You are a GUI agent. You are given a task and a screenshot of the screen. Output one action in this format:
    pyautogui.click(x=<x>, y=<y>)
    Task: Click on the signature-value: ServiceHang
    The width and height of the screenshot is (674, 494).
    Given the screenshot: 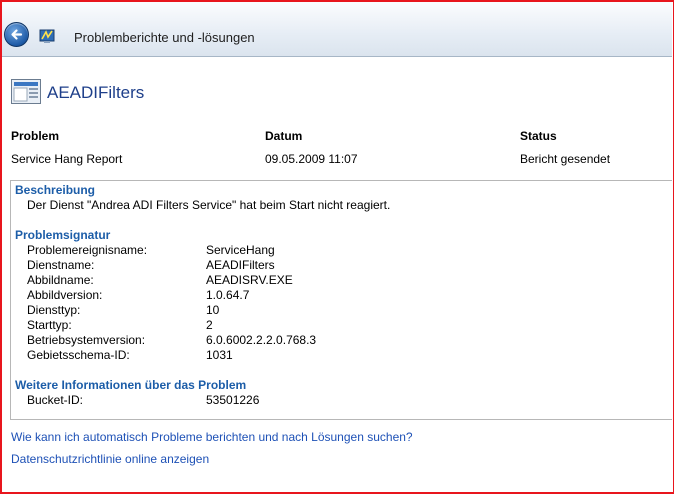 What is the action you would take?
    pyautogui.click(x=240, y=250)
    